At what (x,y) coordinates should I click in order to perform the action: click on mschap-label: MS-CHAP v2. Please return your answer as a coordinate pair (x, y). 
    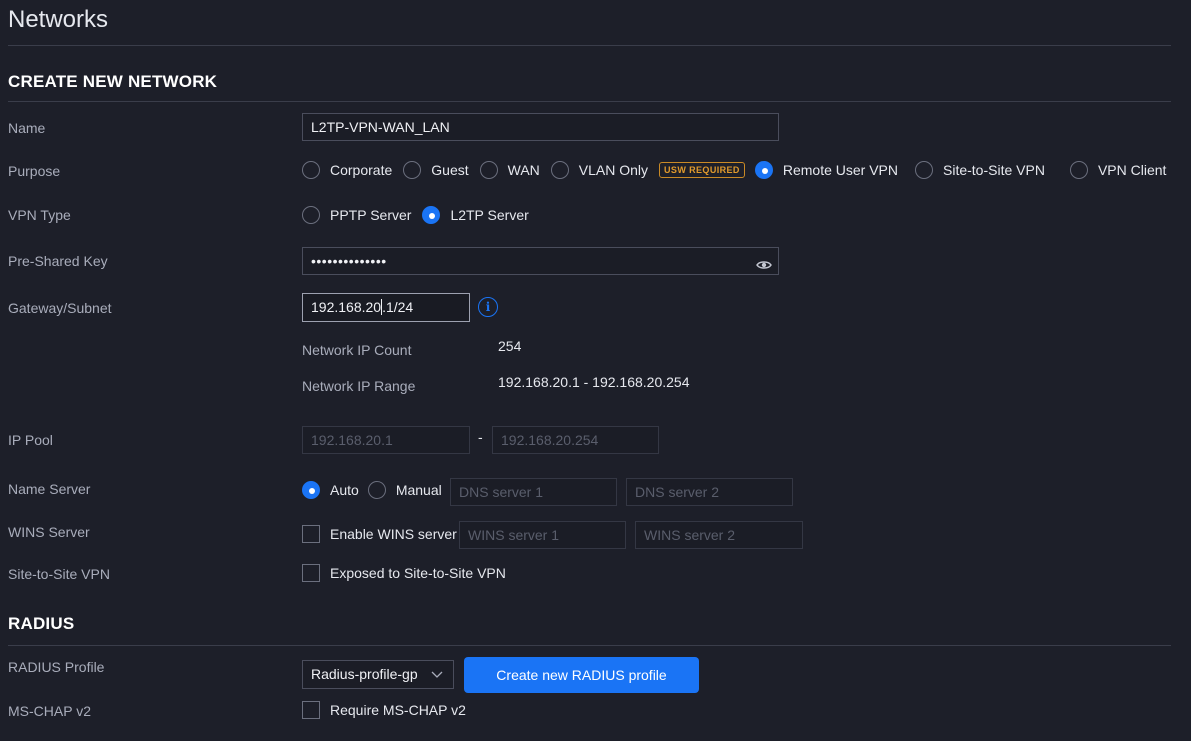
    Looking at the image, I should click on (49, 711).